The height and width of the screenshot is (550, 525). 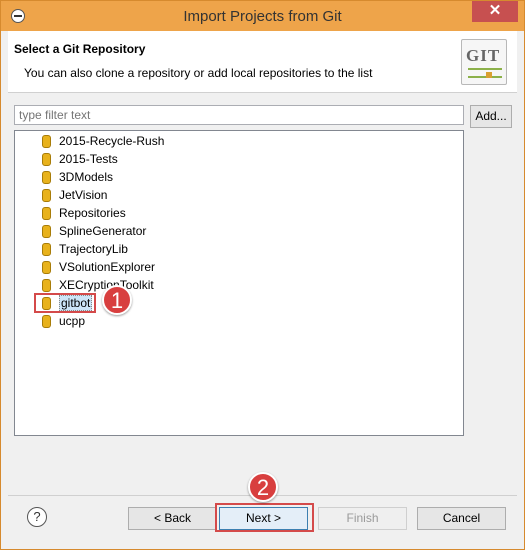 What do you see at coordinates (239, 115) in the screenshot?
I see `filter-input` at bounding box center [239, 115].